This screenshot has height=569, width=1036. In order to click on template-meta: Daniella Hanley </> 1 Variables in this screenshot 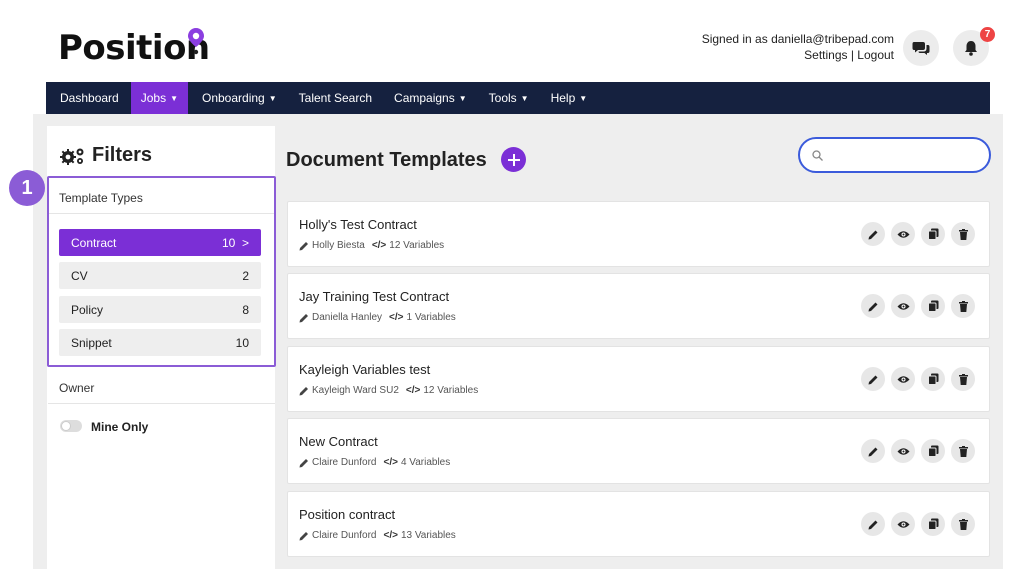, I will do `click(377, 317)`.